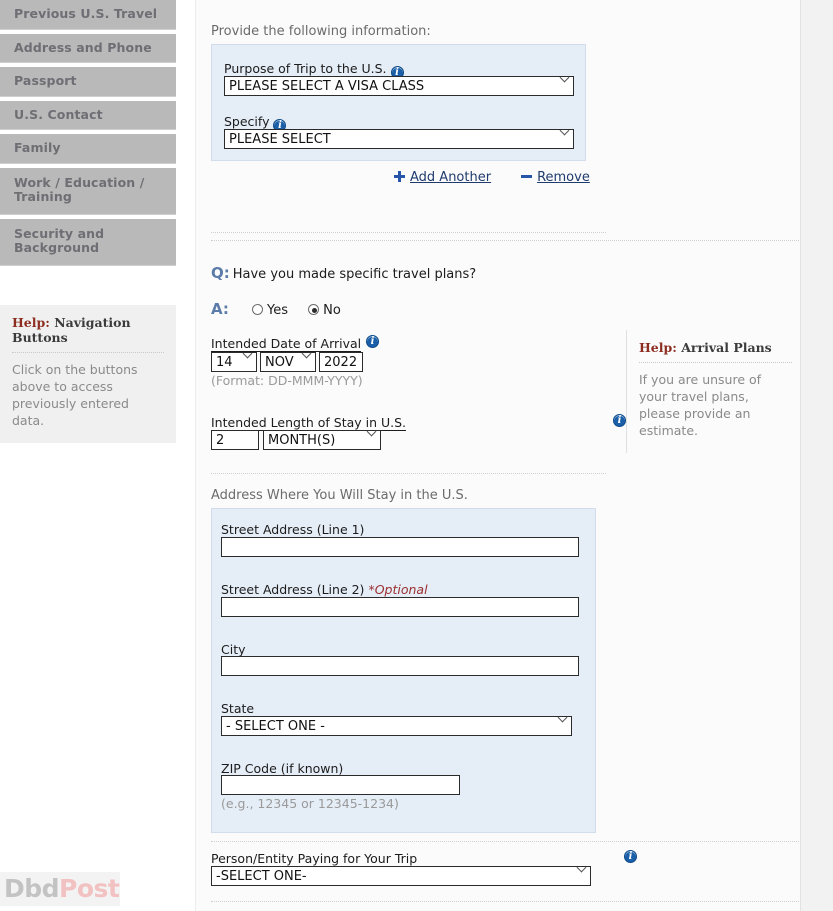 Image resolution: width=833 pixels, height=911 pixels. I want to click on add-another-label: Add Another, so click(451, 177).